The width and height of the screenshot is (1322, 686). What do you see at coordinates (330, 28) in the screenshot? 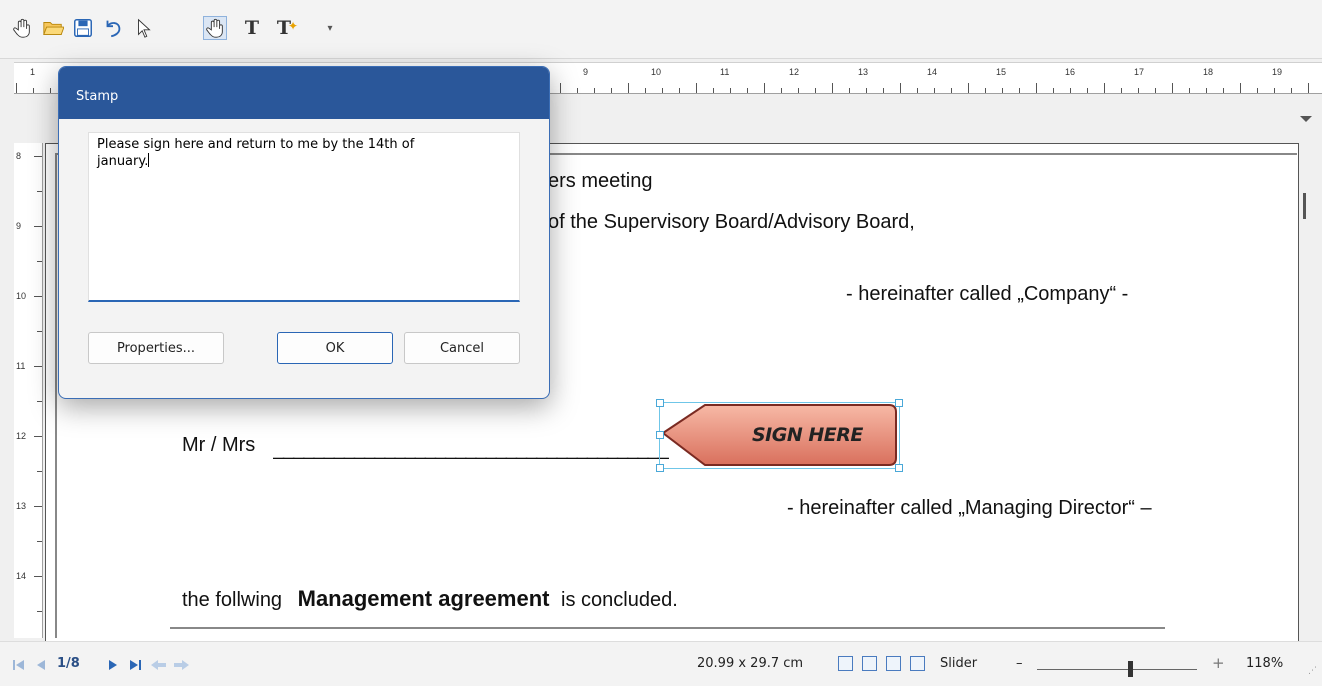
I see `customize-icon: ▾` at bounding box center [330, 28].